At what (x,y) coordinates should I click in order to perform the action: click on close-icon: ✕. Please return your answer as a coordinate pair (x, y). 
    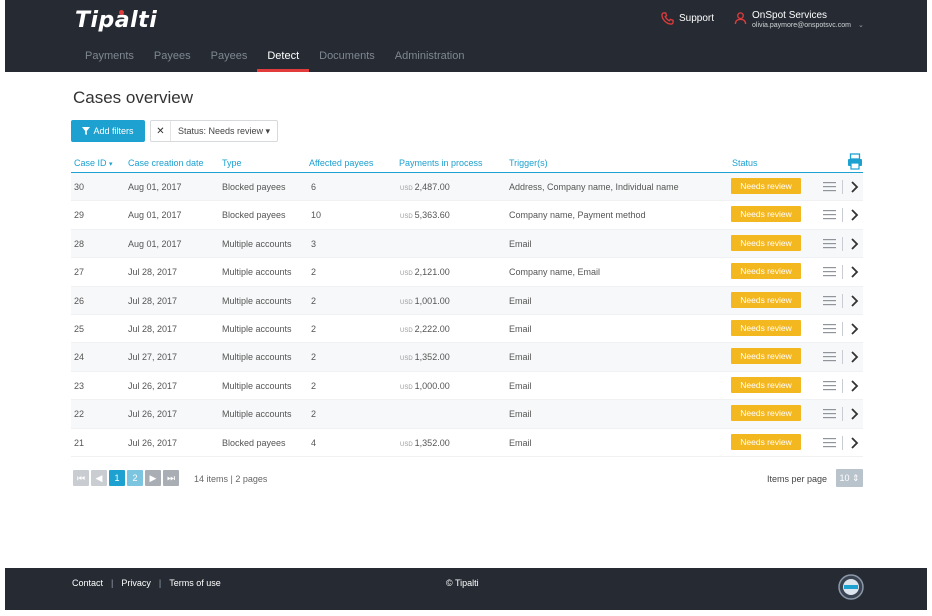
    Looking at the image, I should click on (161, 131).